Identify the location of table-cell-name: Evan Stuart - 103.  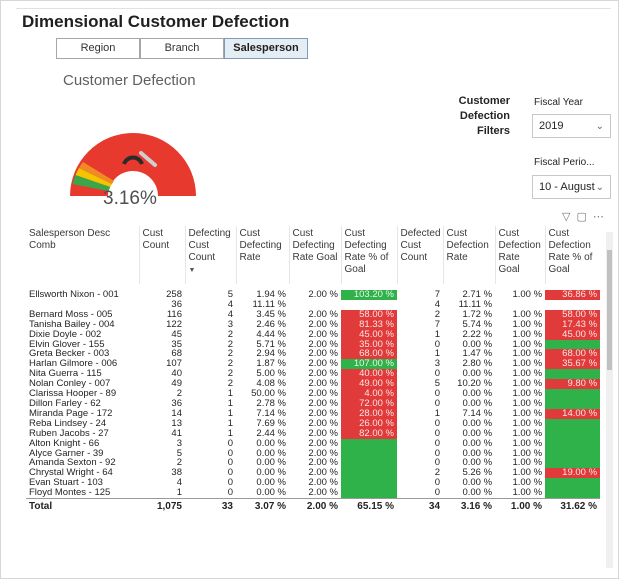
(66, 483).